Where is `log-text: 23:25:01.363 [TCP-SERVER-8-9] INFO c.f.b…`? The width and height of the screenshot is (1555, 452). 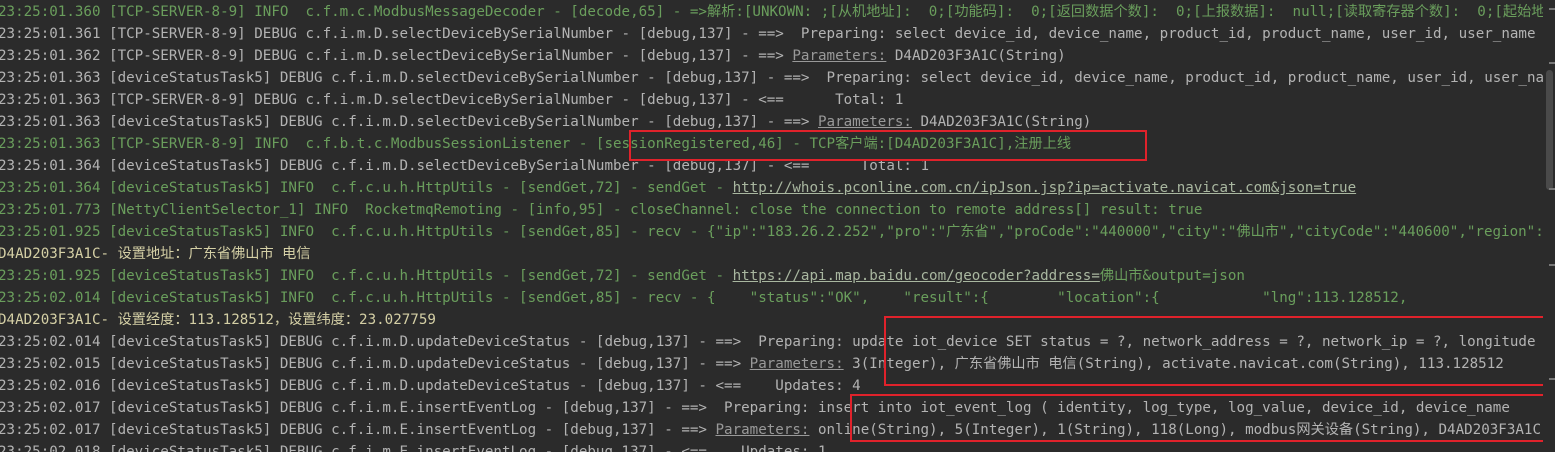
log-text: 23:25:01.363 [TCP-SERVER-8-9] INFO c.f.b… is located at coordinates (536, 144).